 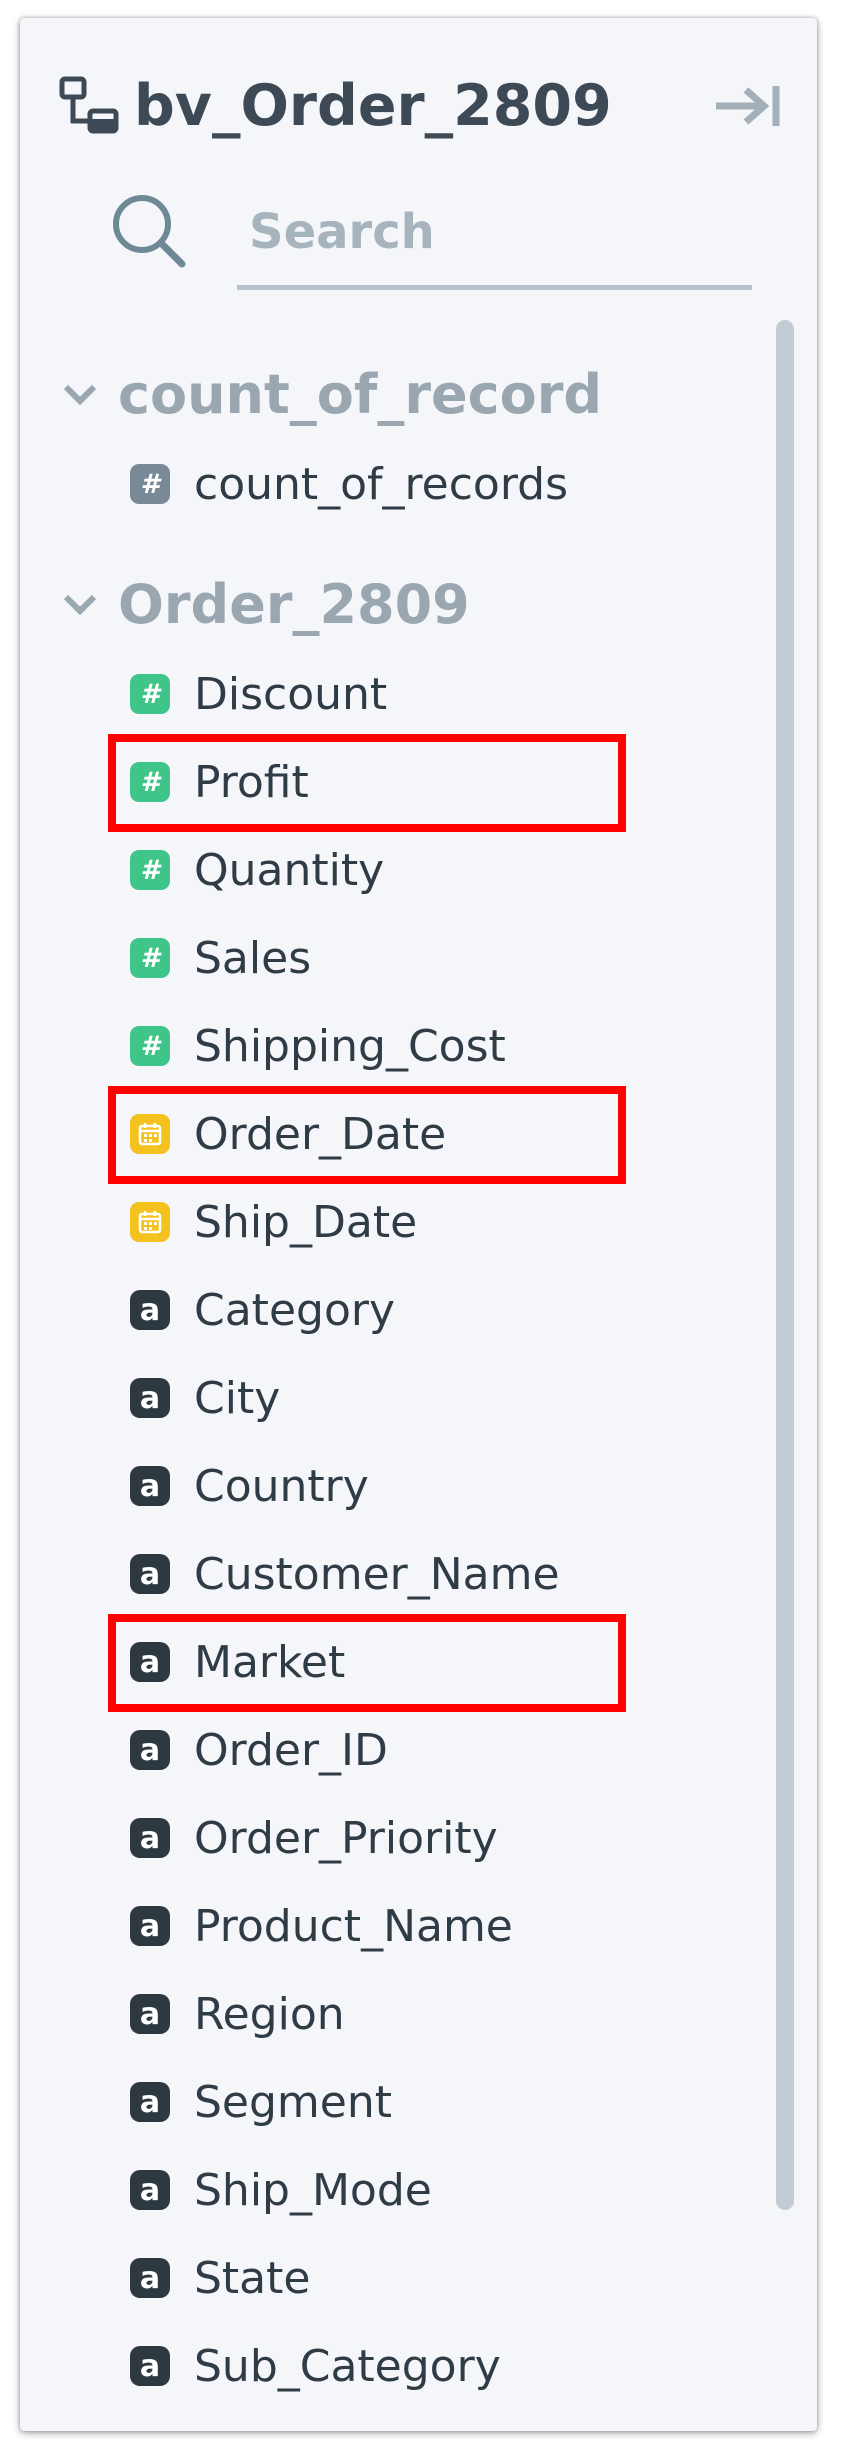 What do you see at coordinates (390, 958) in the screenshot?
I see `field-item: # Sales` at bounding box center [390, 958].